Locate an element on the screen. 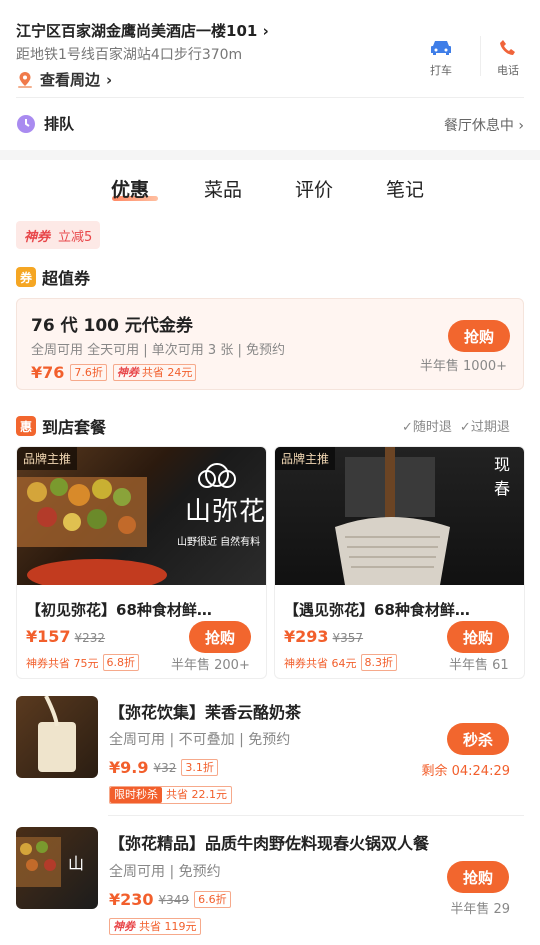 The height and width of the screenshot is (945, 540). tab-offers: 优惠 is located at coordinates (130, 188).